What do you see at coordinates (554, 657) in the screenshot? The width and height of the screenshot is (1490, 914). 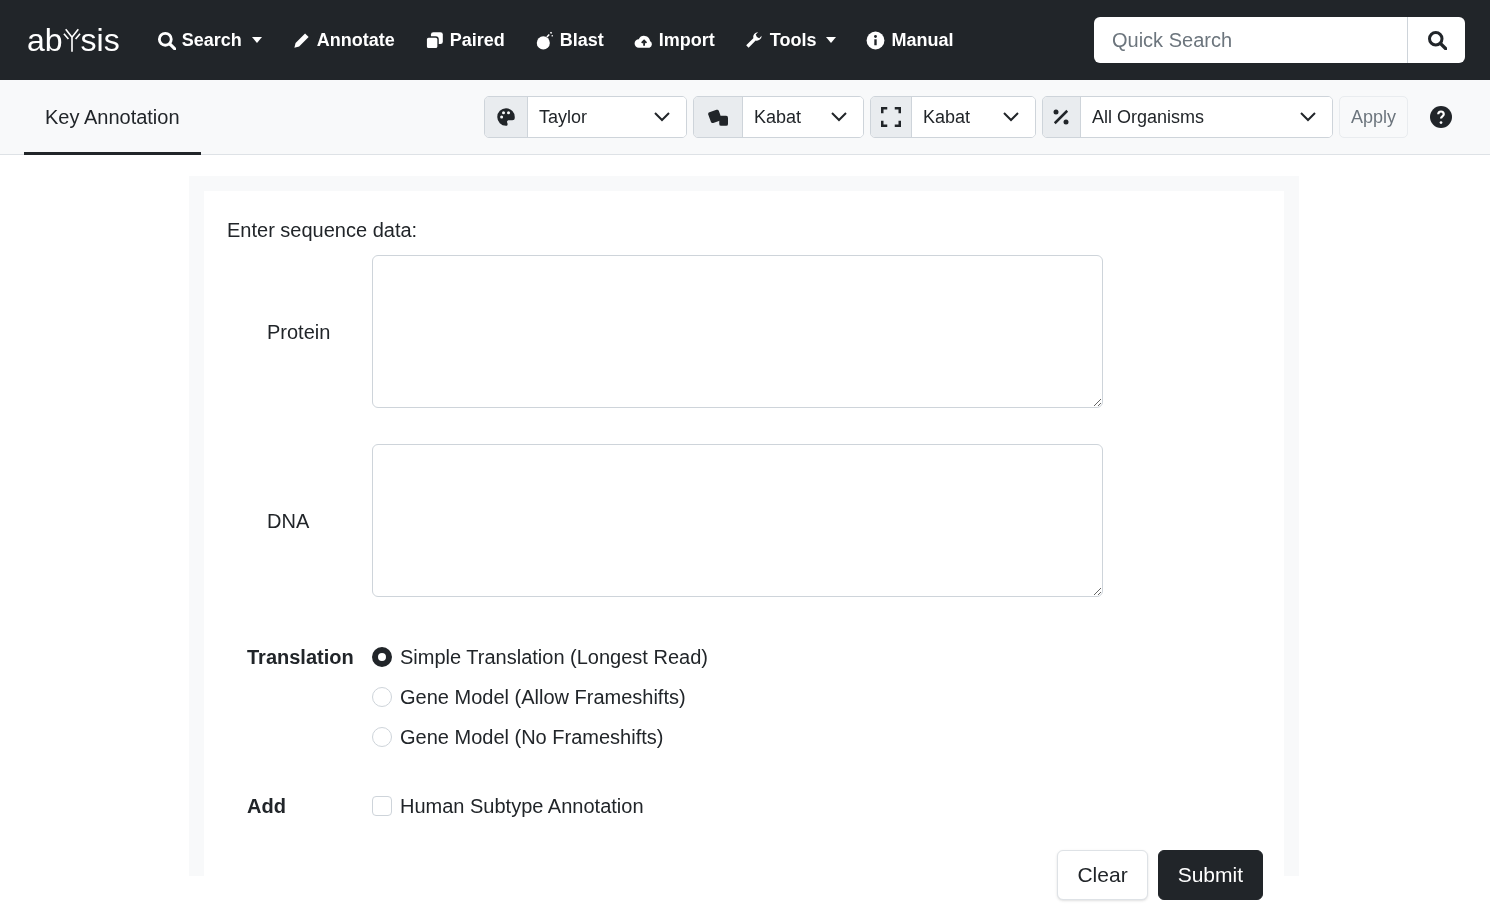 I see `radio-label: Simple Translation (Longest Read)` at bounding box center [554, 657].